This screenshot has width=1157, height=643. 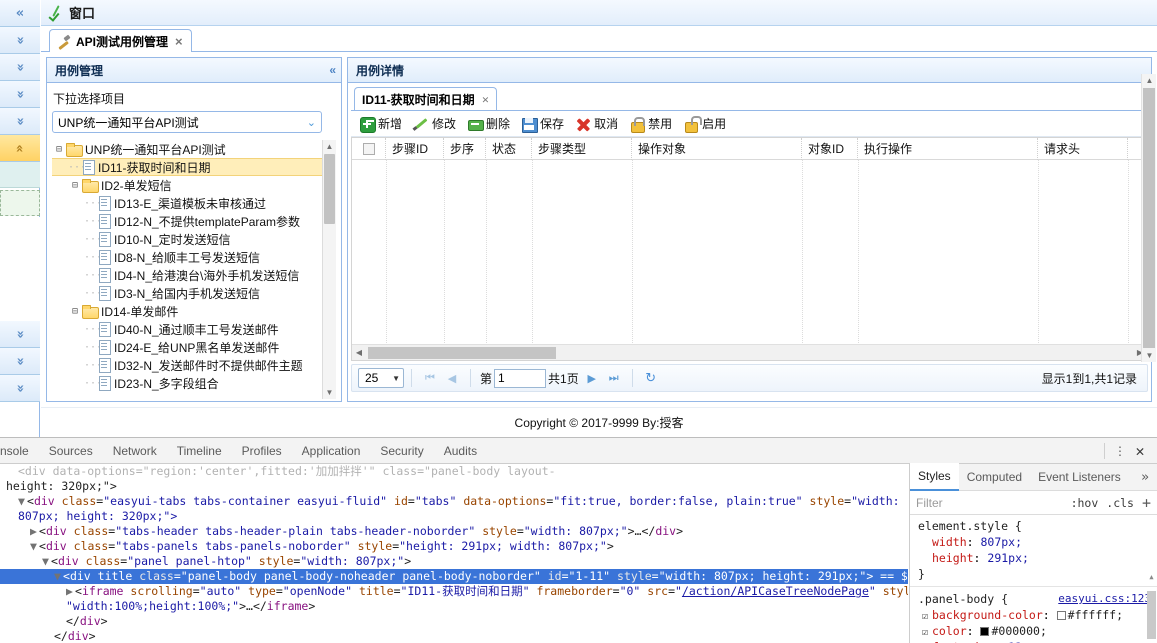 I want to click on styles-tab-event-listeners: Event Listeners, so click(x=1079, y=477).